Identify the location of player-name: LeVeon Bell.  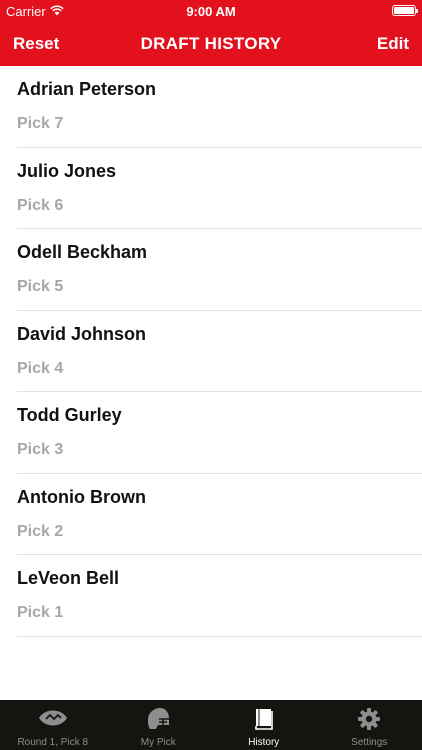
(68, 578).